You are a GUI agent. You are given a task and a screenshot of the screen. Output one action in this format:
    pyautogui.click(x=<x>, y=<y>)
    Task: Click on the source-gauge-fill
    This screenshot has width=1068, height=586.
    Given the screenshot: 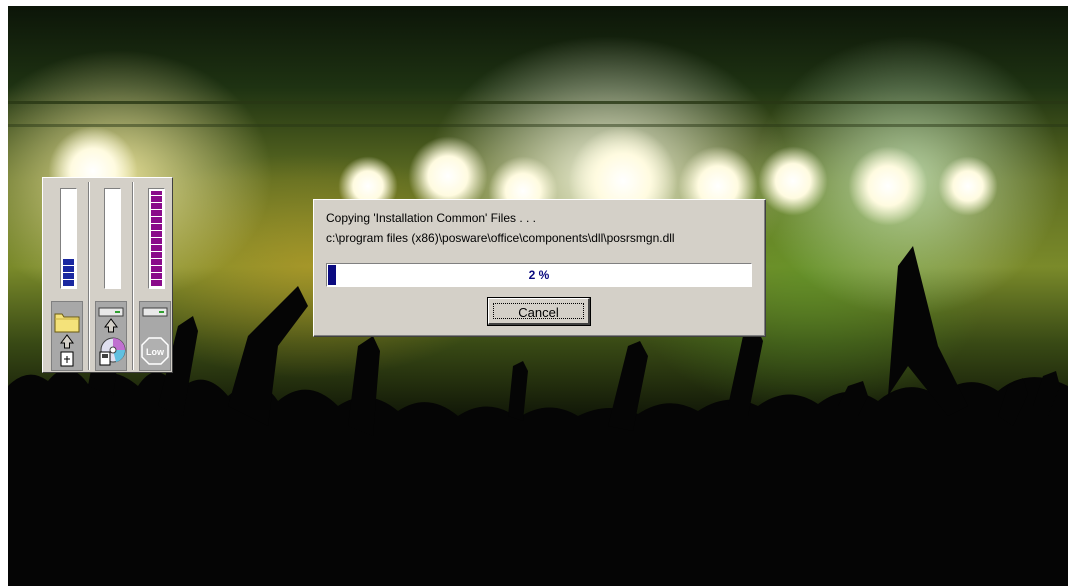 What is the action you would take?
    pyautogui.click(x=68, y=271)
    